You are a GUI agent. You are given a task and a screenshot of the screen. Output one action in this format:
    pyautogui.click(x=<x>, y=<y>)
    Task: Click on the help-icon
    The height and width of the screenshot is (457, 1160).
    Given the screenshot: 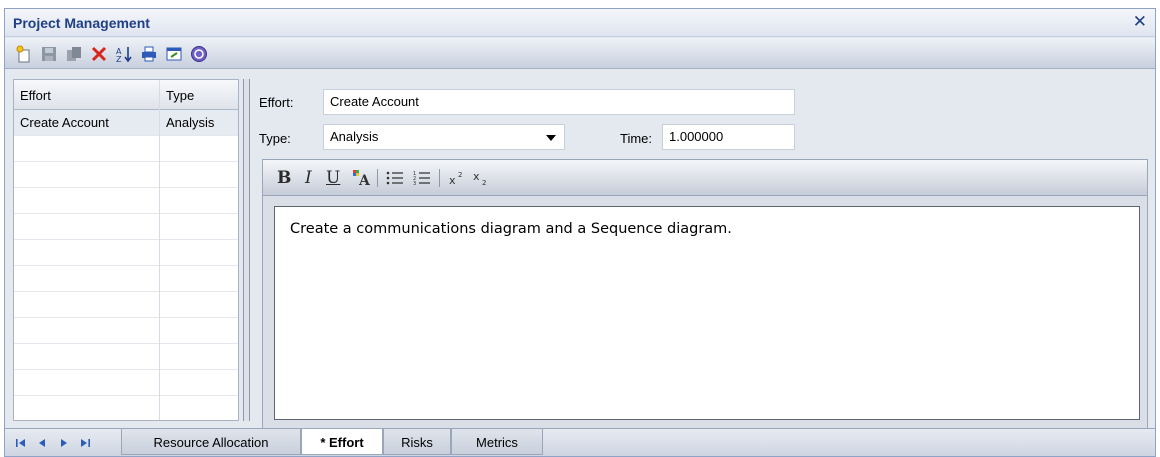 What is the action you would take?
    pyautogui.click(x=199, y=53)
    